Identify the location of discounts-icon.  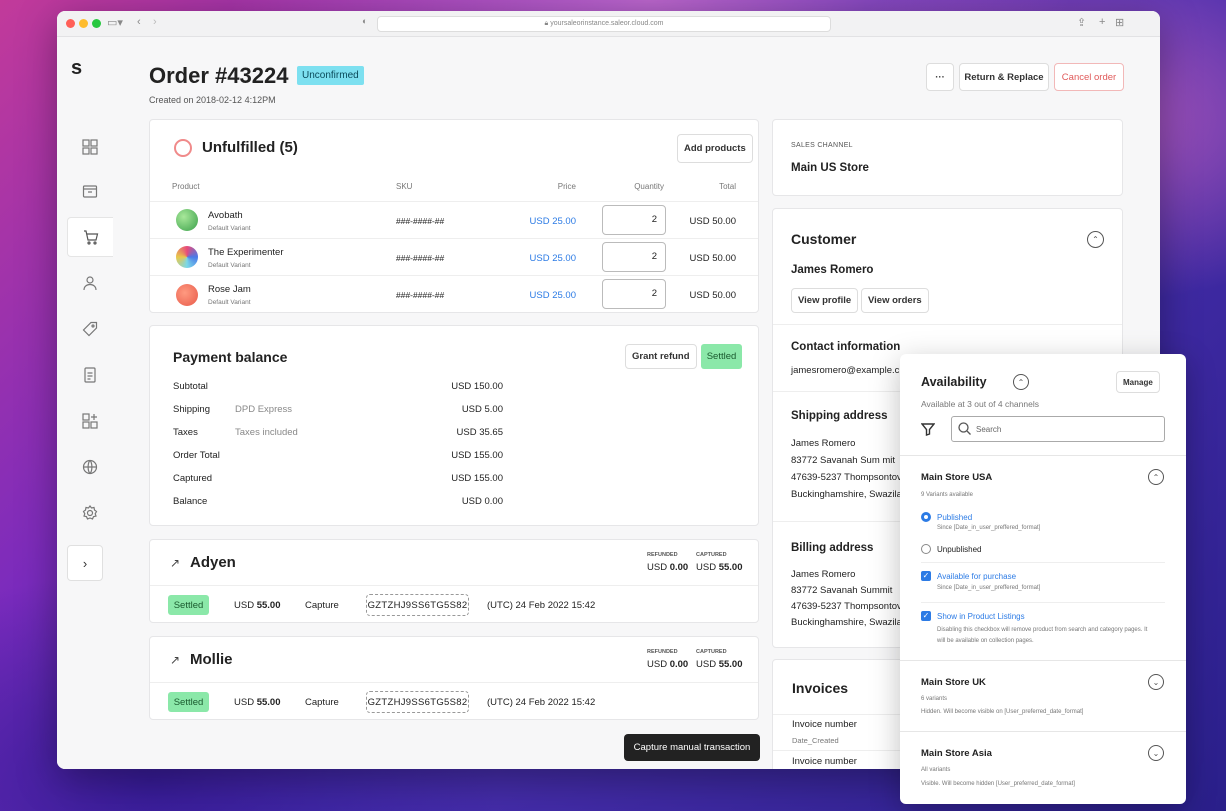
(90, 329).